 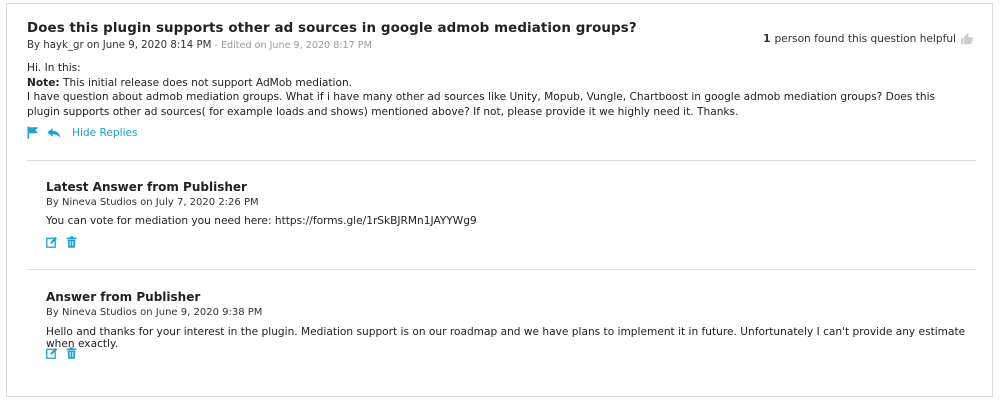 I want to click on thumbs-up-icon, so click(x=967, y=39).